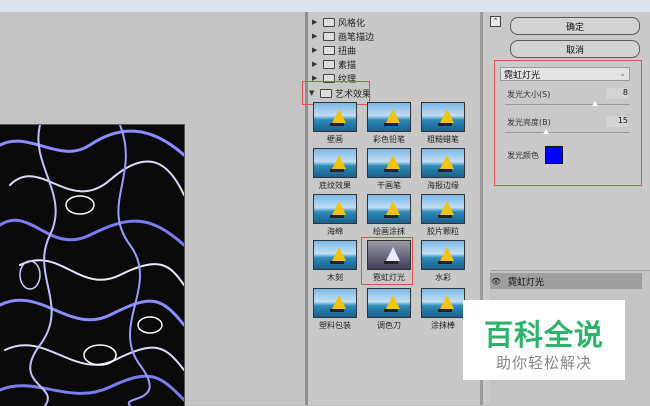 The width and height of the screenshot is (650, 406). I want to click on filter-thumb-sponge: 海绵, so click(335, 215).